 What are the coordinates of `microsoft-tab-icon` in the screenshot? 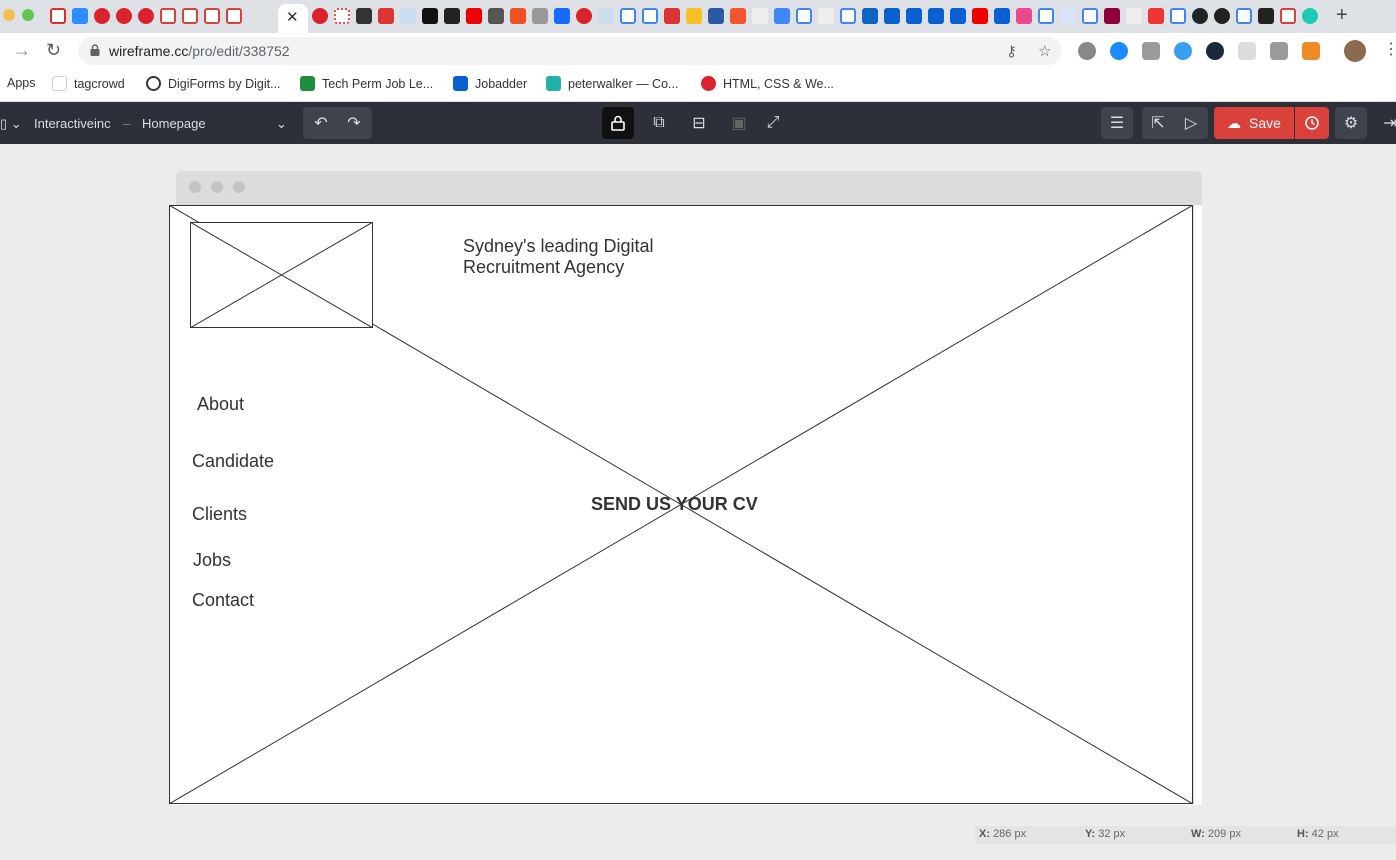 It's located at (518, 16).